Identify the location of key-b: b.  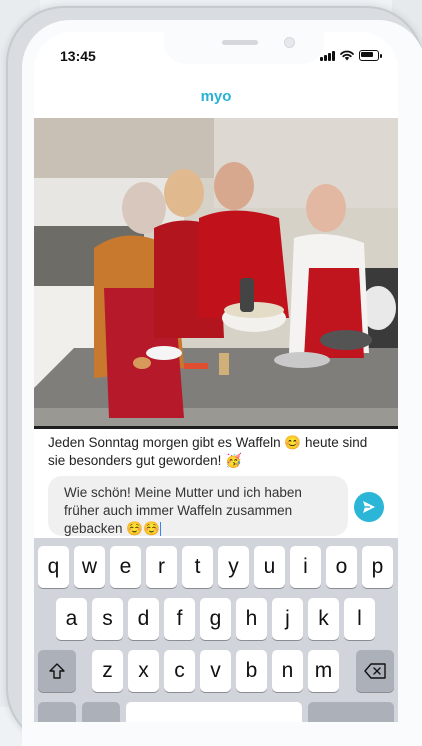
(251, 671).